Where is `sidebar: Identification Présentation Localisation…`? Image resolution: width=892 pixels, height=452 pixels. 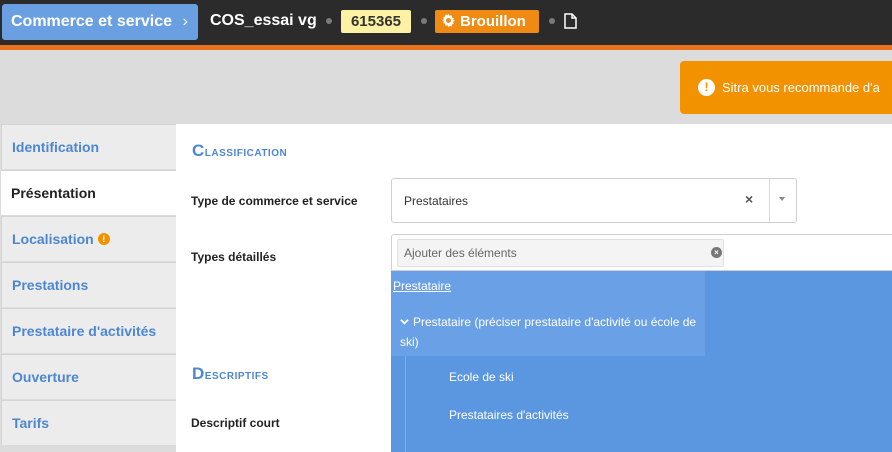 sidebar: Identification Présentation Localisation… is located at coordinates (88, 288).